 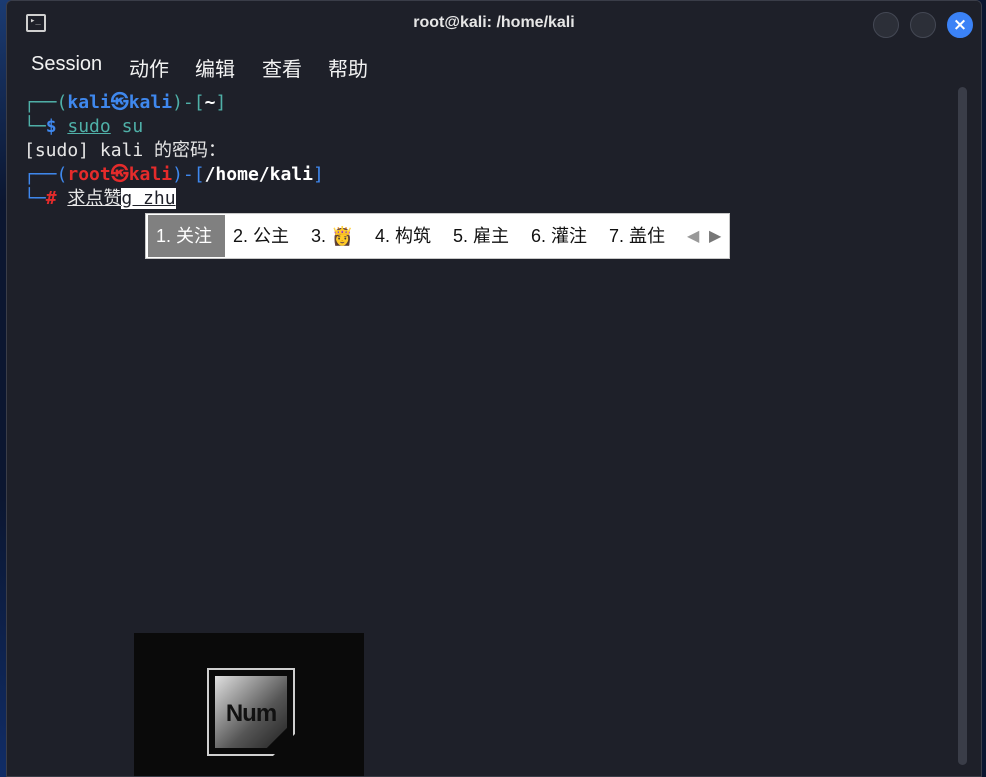 I want to click on numlock-label: Num, so click(x=251, y=712).